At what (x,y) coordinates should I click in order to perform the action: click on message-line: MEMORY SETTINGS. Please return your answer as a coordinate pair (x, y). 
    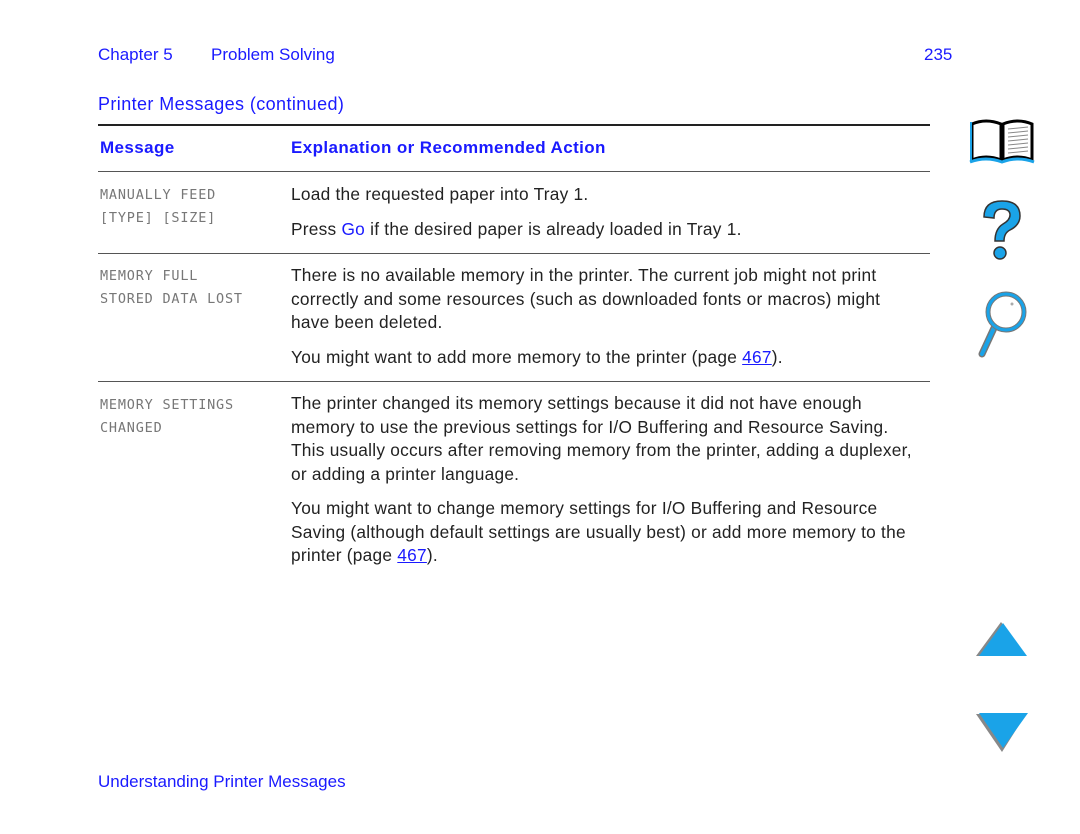
    Looking at the image, I should click on (167, 405).